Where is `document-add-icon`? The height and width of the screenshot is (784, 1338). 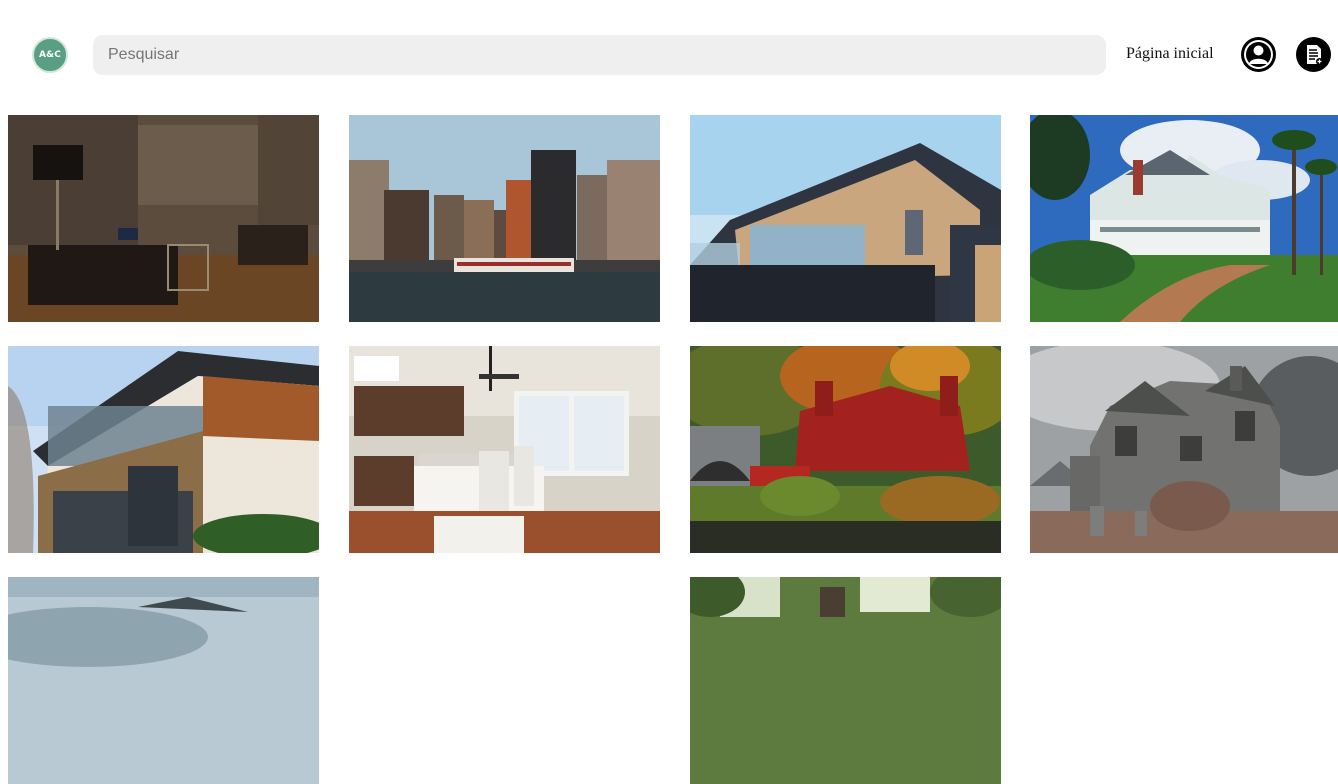 document-add-icon is located at coordinates (1313, 54).